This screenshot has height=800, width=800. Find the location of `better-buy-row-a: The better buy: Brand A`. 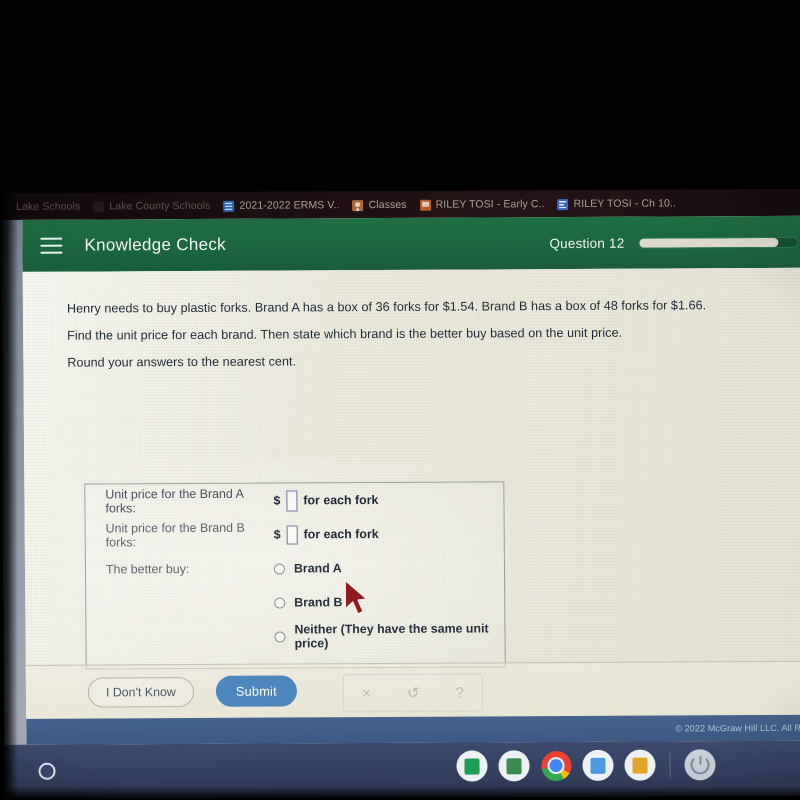

better-buy-row-a: The better buy: Brand A is located at coordinates (295, 568).